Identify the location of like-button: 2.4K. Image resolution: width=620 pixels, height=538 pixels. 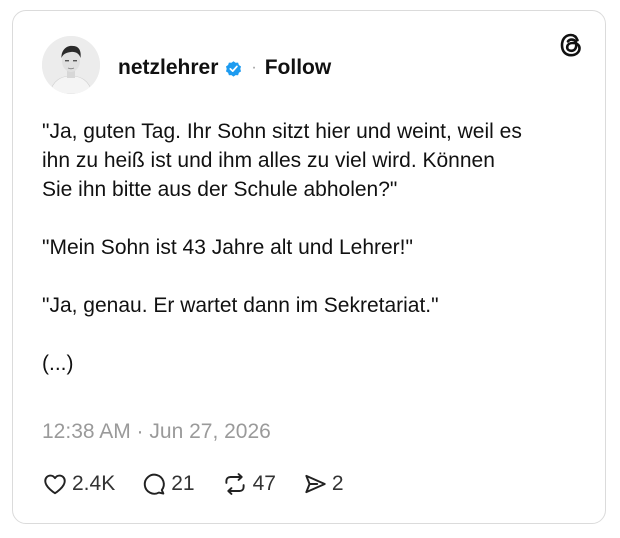
(78, 484).